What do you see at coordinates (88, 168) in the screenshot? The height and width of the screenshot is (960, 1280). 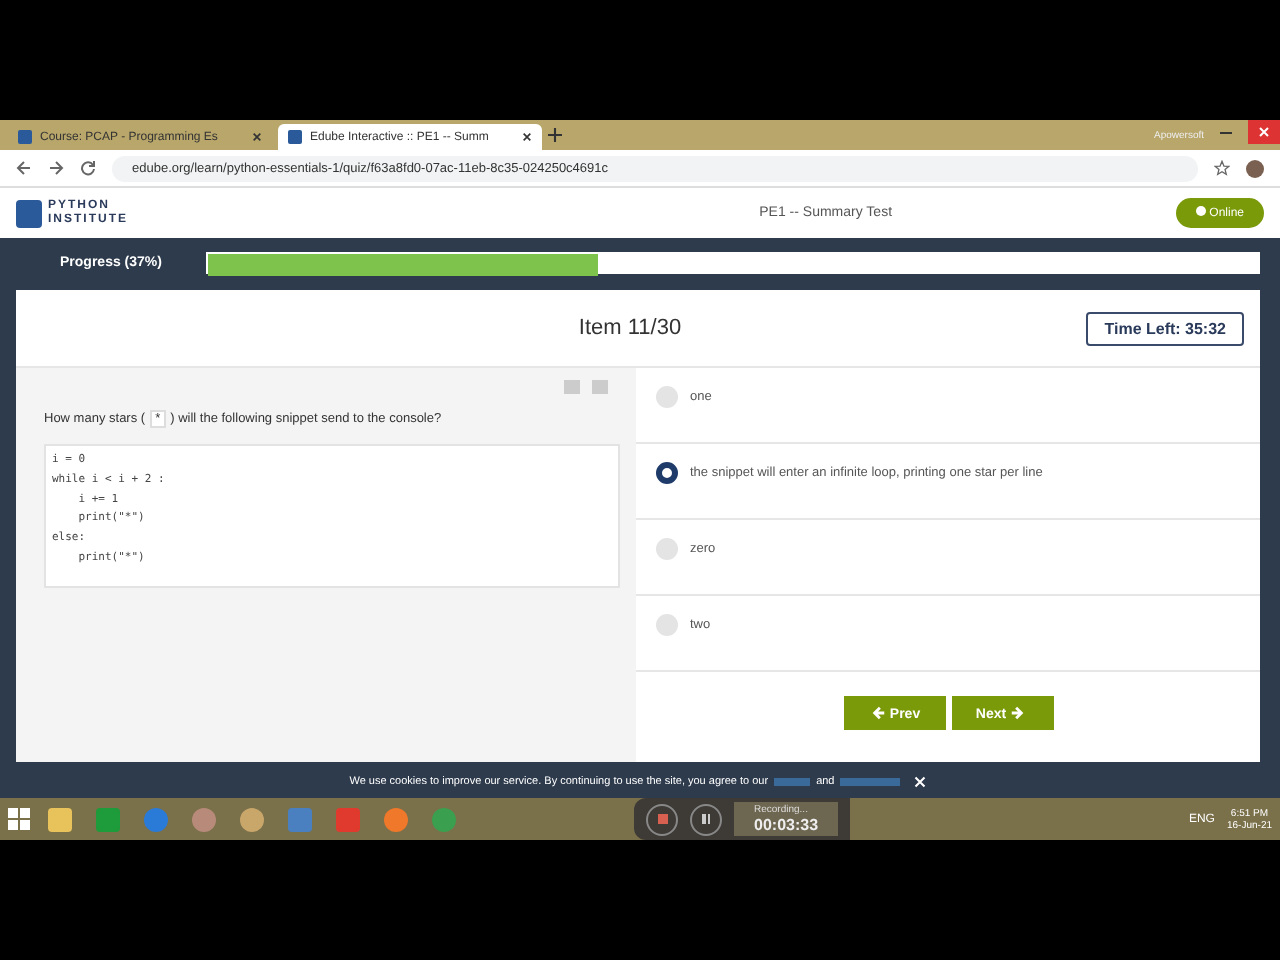 I see `reload-icon` at bounding box center [88, 168].